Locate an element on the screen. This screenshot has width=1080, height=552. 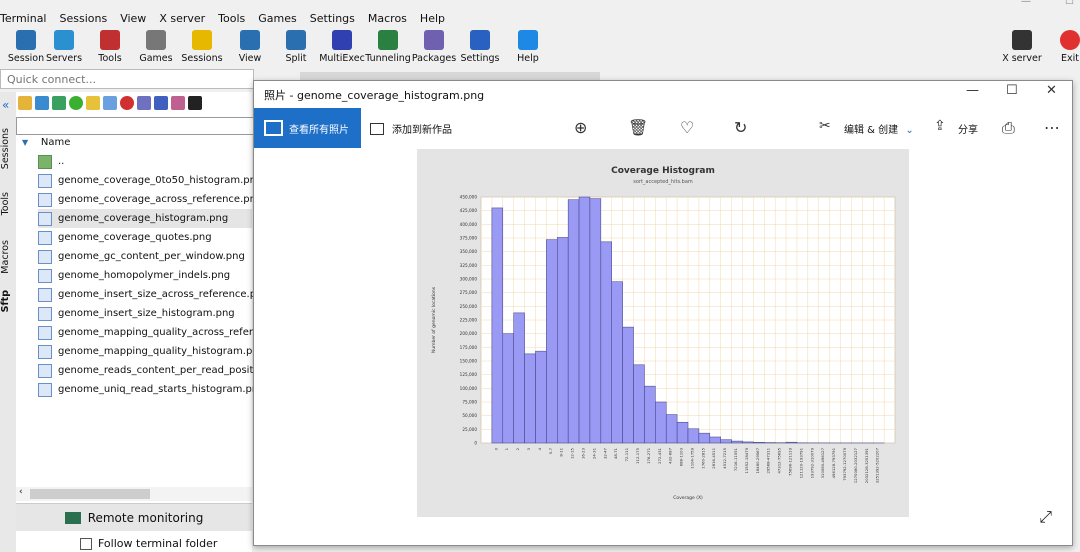
file-list-item: genome_coverage_across_reference.png is located at coordinates (150, 199).